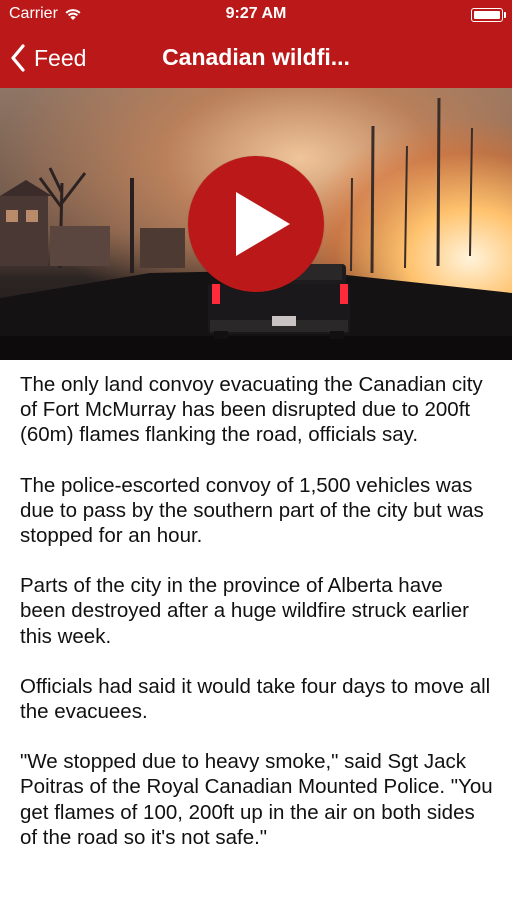 This screenshot has height=911, width=512. What do you see at coordinates (411, 185) in the screenshot?
I see `burning-trees` at bounding box center [411, 185].